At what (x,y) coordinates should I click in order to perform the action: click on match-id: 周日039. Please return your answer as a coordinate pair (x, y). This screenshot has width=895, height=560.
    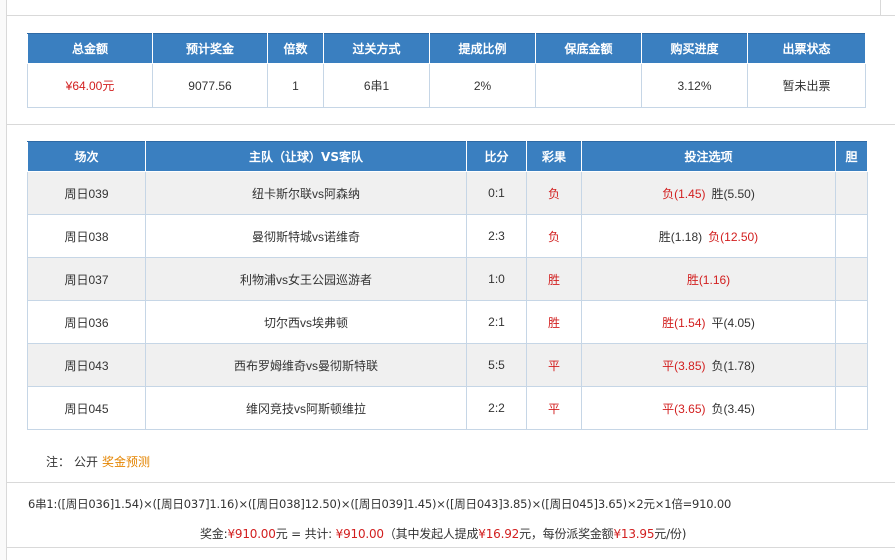
    Looking at the image, I should click on (86, 193).